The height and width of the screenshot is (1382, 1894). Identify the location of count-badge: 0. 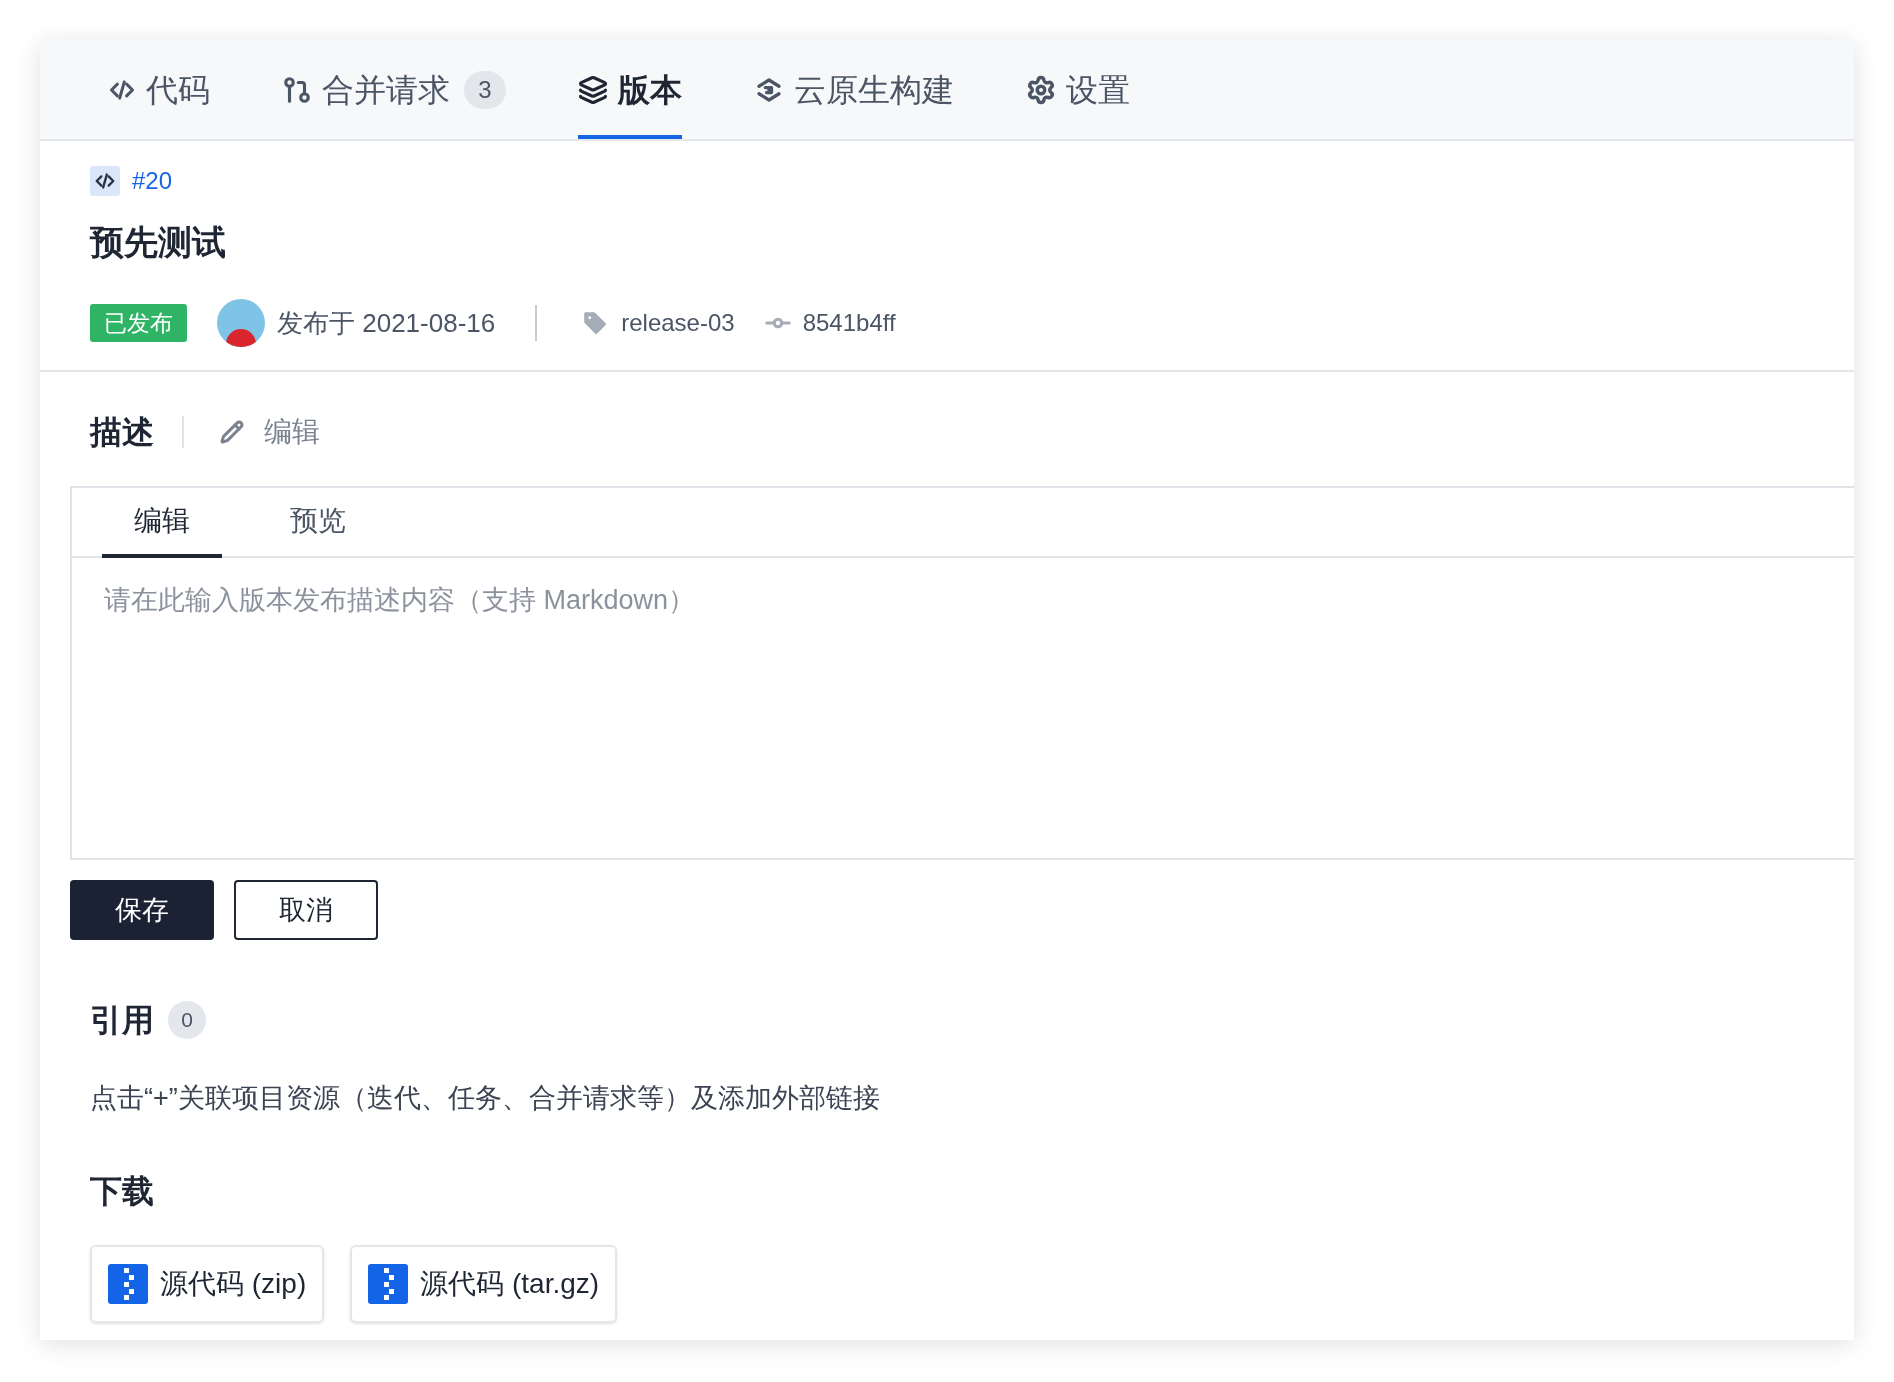
(187, 1020).